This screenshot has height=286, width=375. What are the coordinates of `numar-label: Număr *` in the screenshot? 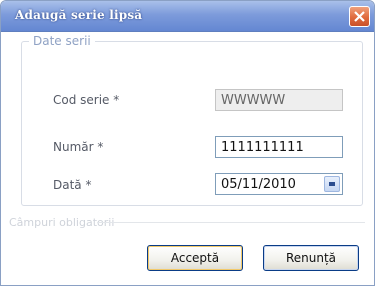 It's located at (78, 147).